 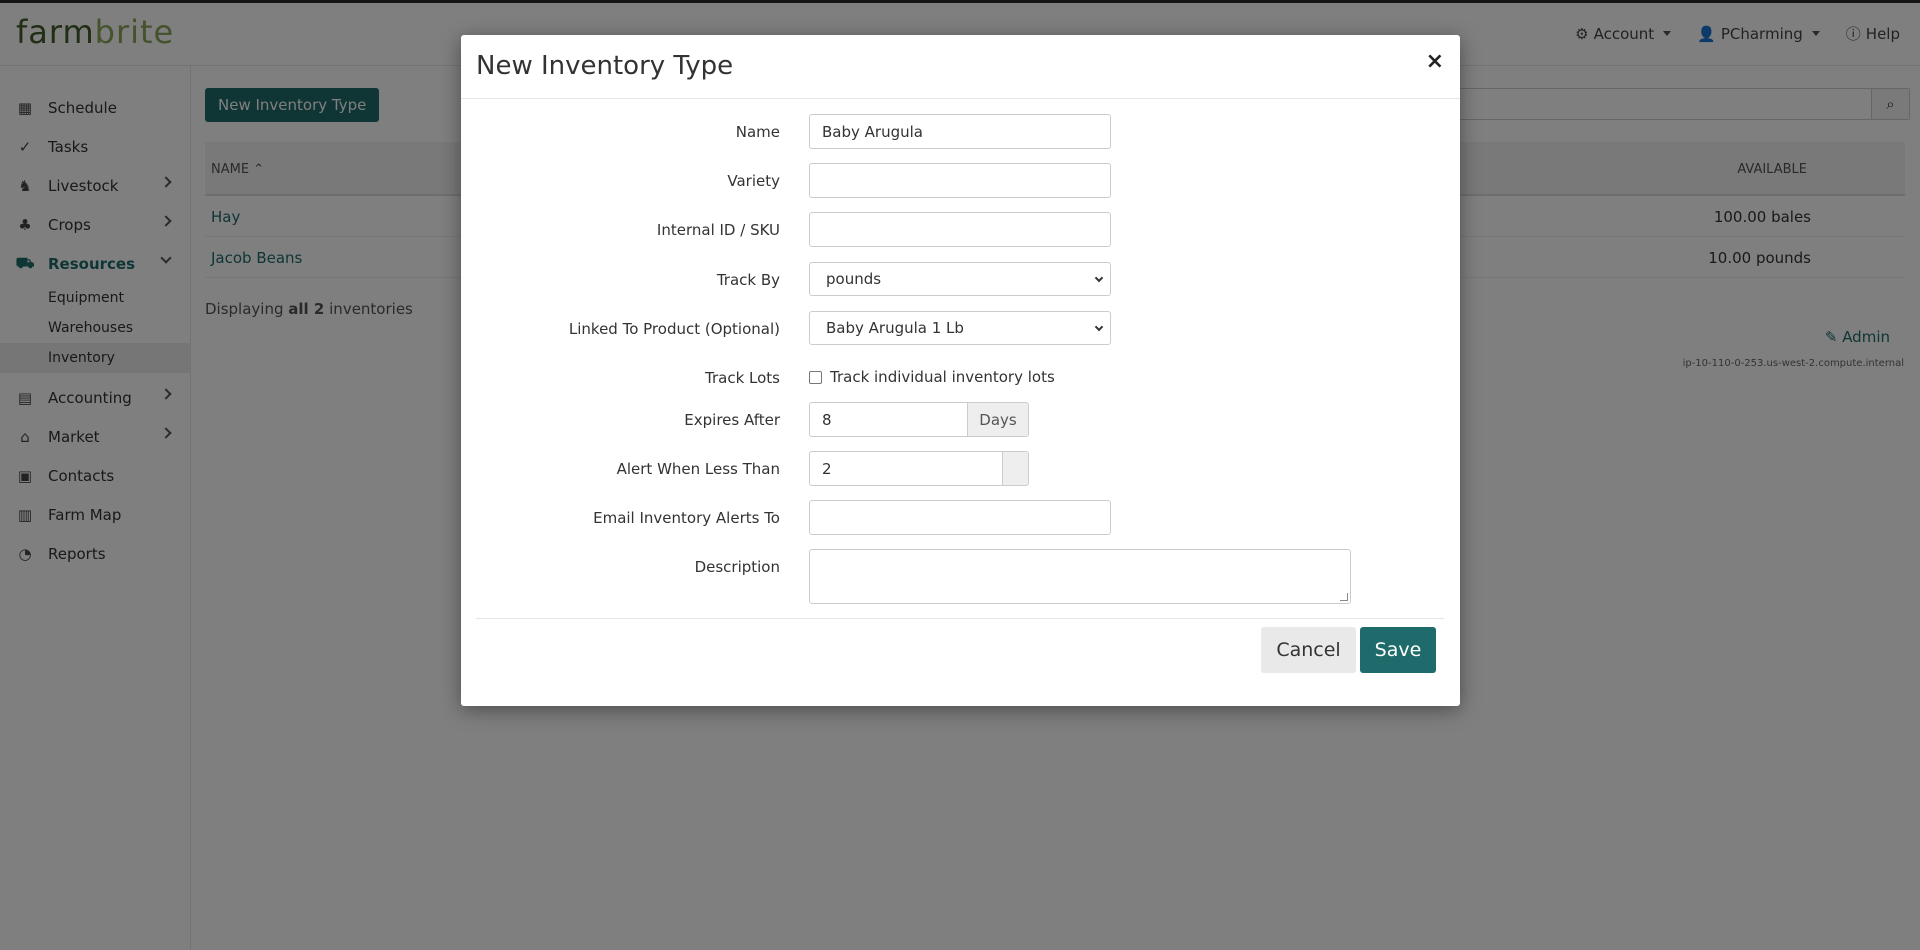 What do you see at coordinates (888, 419) in the screenshot?
I see `expires-field: 8` at bounding box center [888, 419].